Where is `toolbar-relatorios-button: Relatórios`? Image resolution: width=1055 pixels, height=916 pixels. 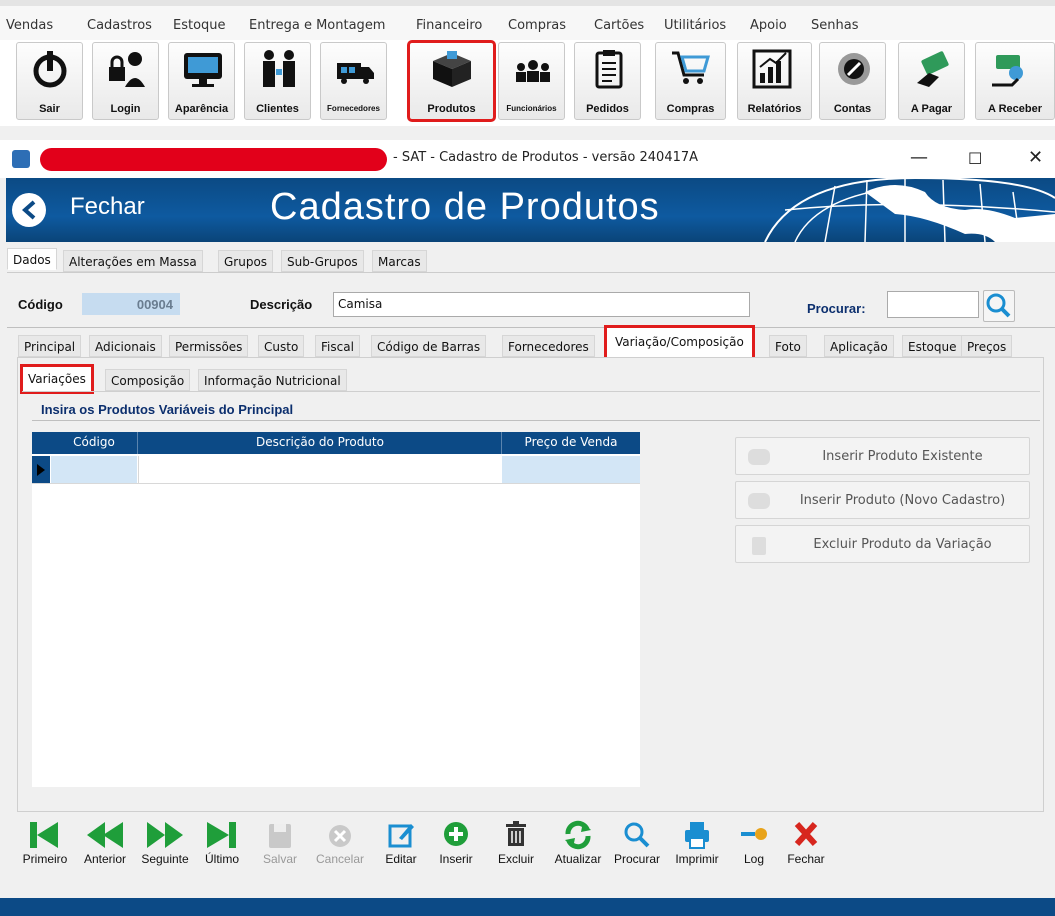 toolbar-relatorios-button: Relatórios is located at coordinates (774, 81).